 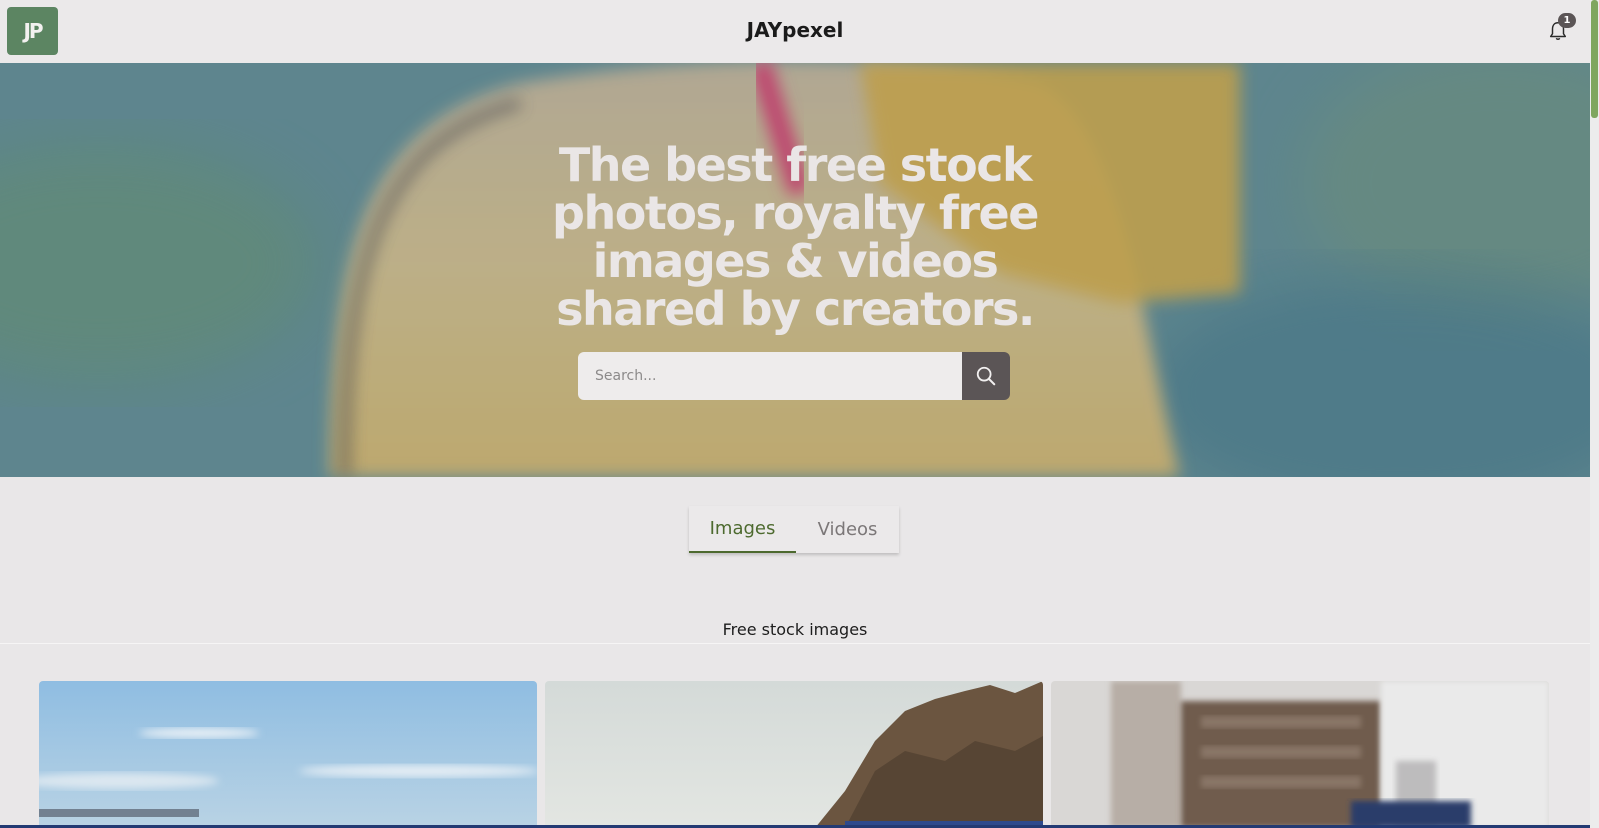 I want to click on search-input, so click(x=770, y=376).